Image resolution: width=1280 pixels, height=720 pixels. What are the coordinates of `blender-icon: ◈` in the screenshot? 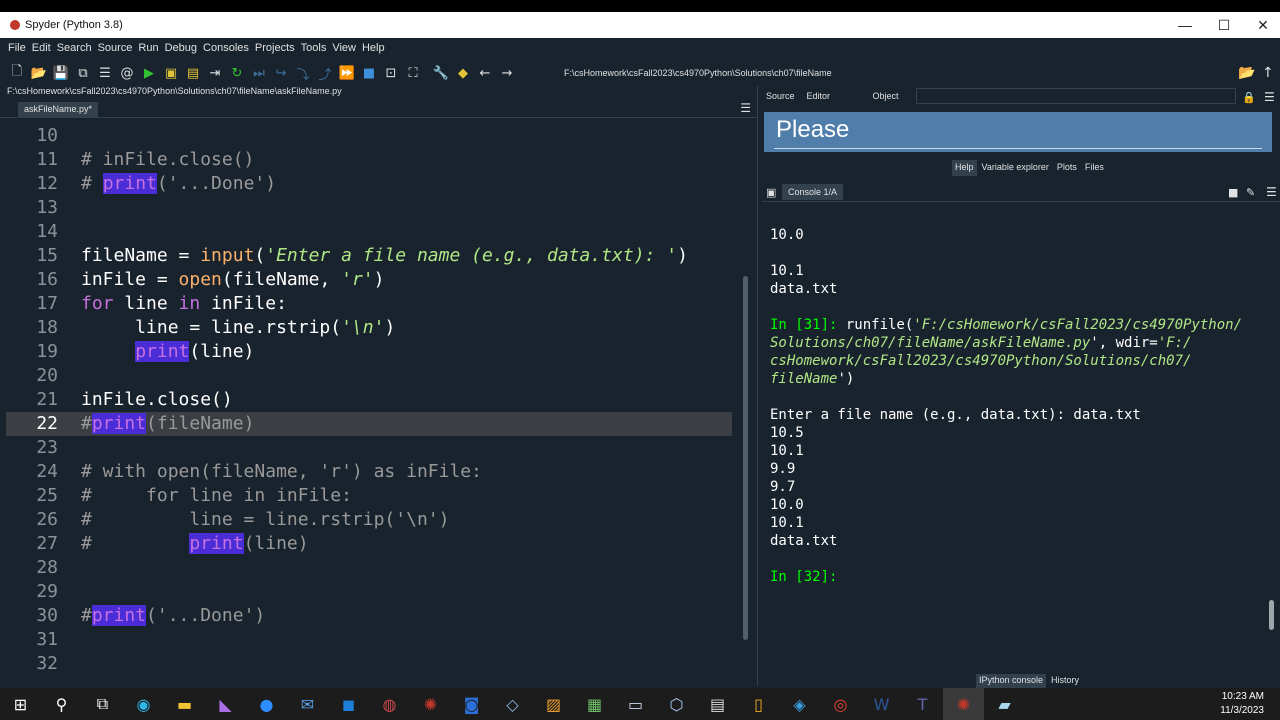 It's located at (799, 704).